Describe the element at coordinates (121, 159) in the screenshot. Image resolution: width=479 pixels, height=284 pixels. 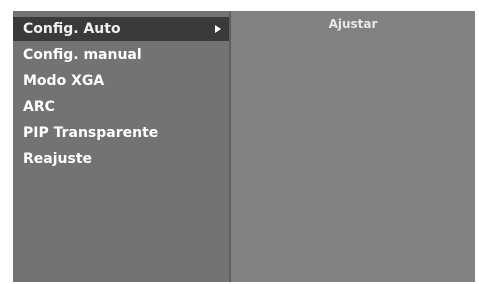
I see `menu-item-reajuste: Reajuste` at that location.